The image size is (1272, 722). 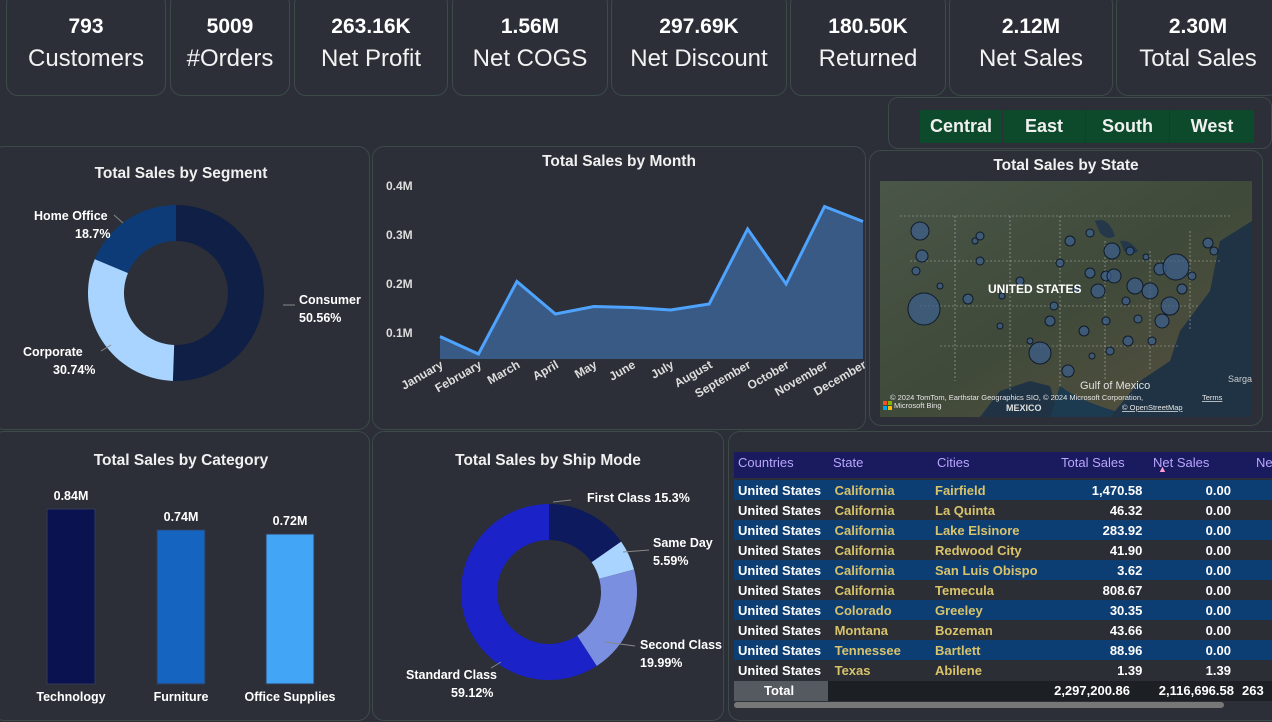 I want to click on table-cell: Temecula, so click(x=965, y=590).